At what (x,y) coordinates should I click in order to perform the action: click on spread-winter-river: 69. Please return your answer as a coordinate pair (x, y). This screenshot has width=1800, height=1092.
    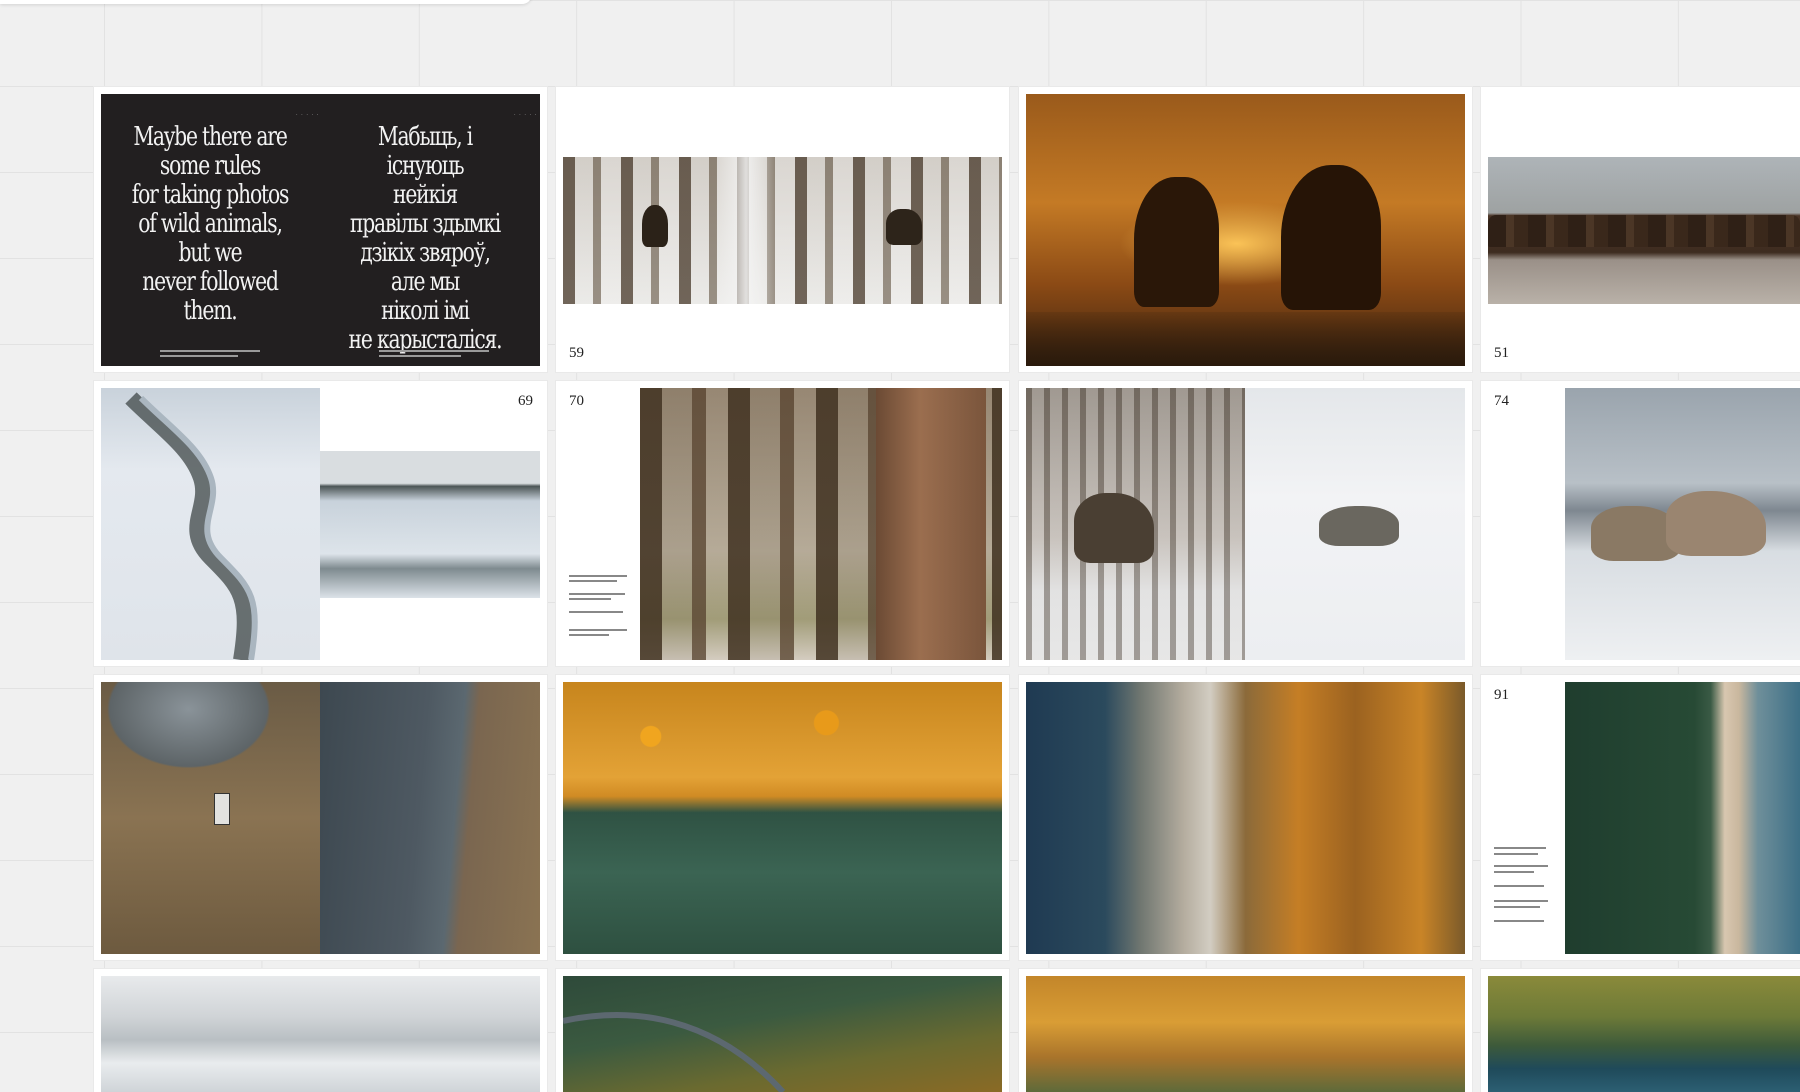
    Looking at the image, I should click on (320, 523).